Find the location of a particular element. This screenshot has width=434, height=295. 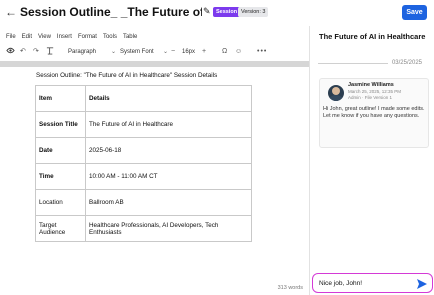

comment-role: Admin · File Version 1 is located at coordinates (370, 97).